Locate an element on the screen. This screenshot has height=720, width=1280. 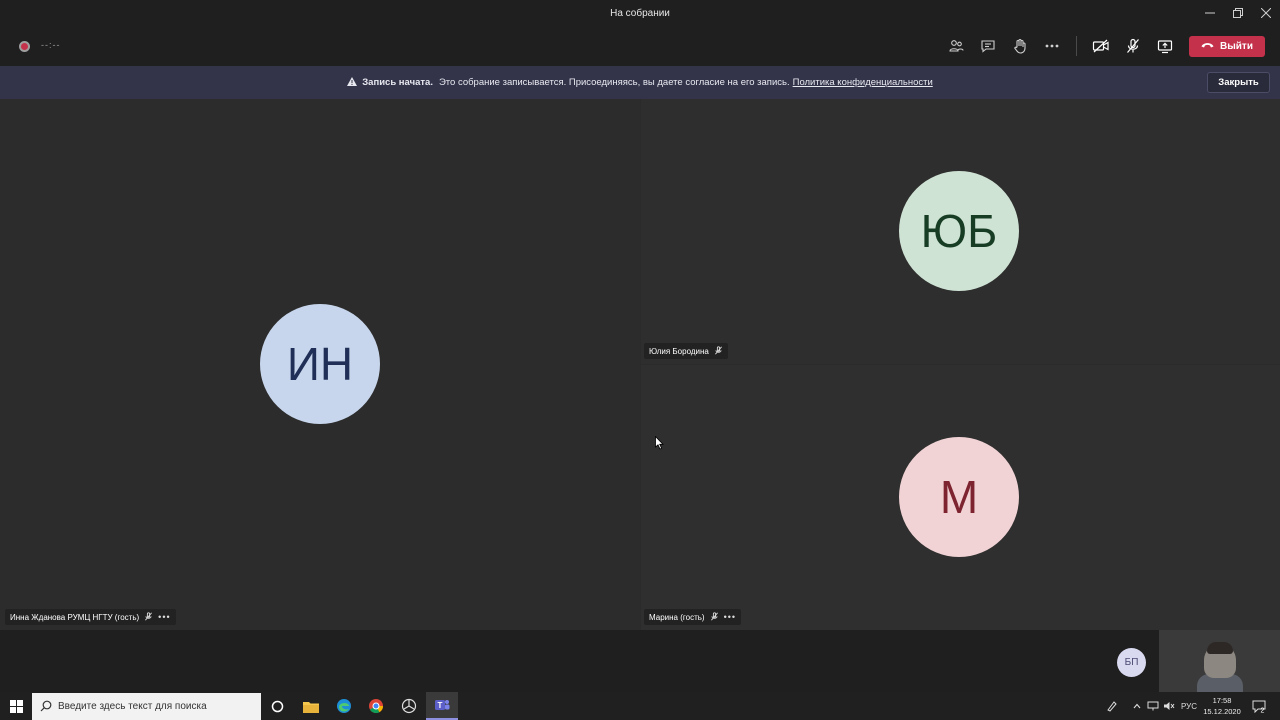
banner-close-button: Закрыть is located at coordinates (1238, 82).